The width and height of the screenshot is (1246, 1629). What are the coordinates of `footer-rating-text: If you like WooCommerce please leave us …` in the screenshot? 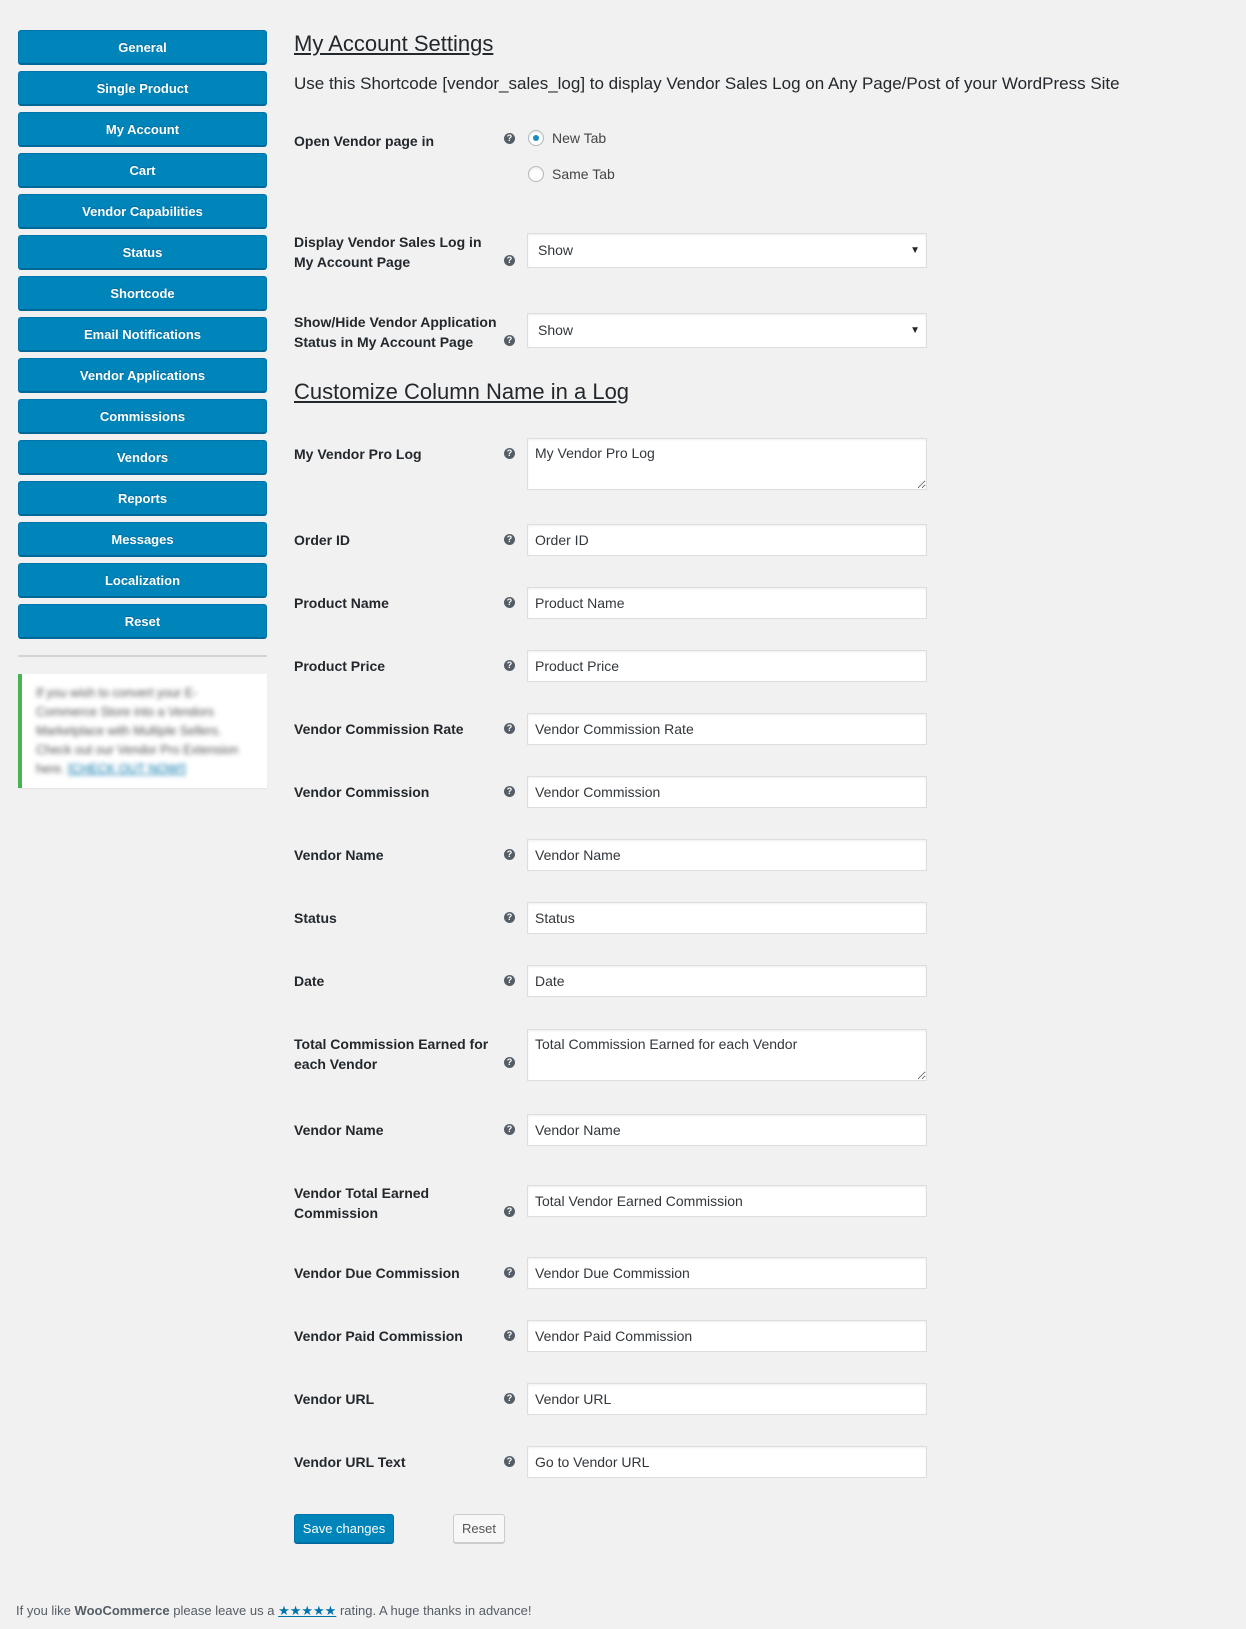 It's located at (273, 1611).